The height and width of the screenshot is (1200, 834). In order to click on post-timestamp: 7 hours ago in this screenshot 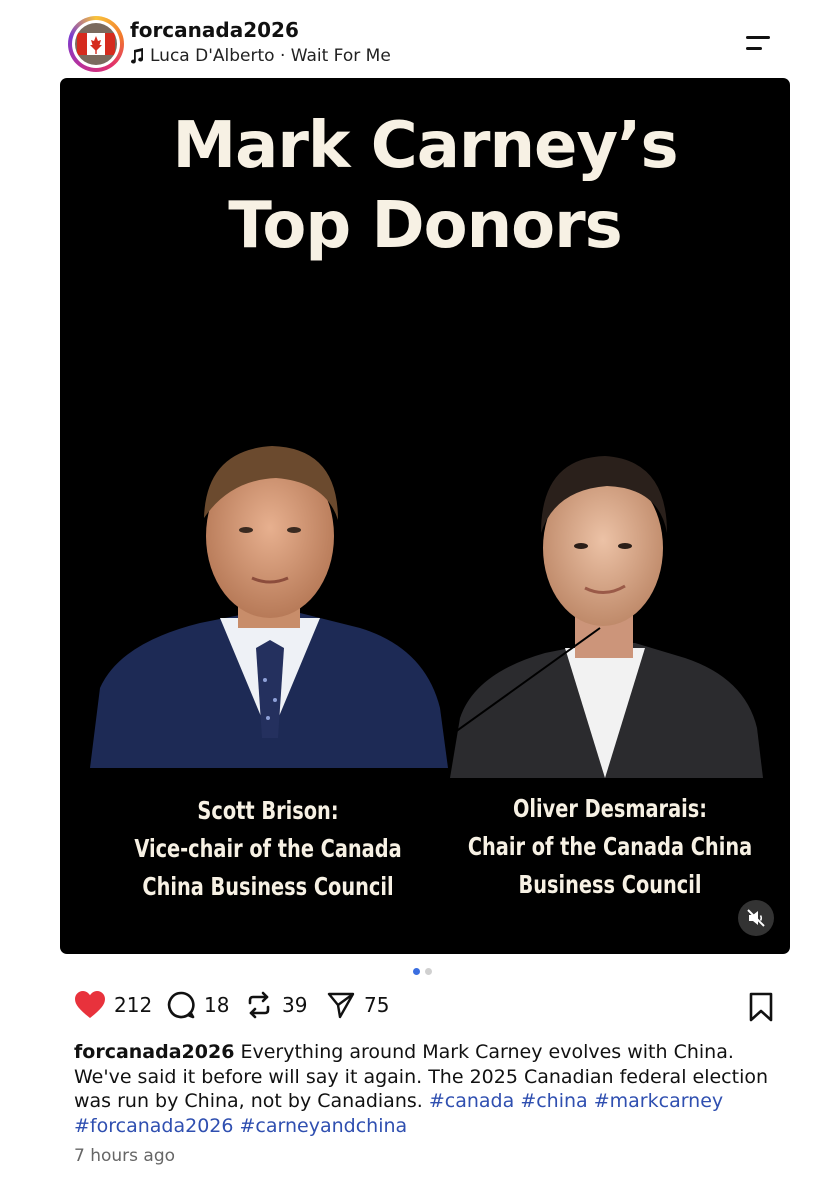, I will do `click(125, 1156)`.